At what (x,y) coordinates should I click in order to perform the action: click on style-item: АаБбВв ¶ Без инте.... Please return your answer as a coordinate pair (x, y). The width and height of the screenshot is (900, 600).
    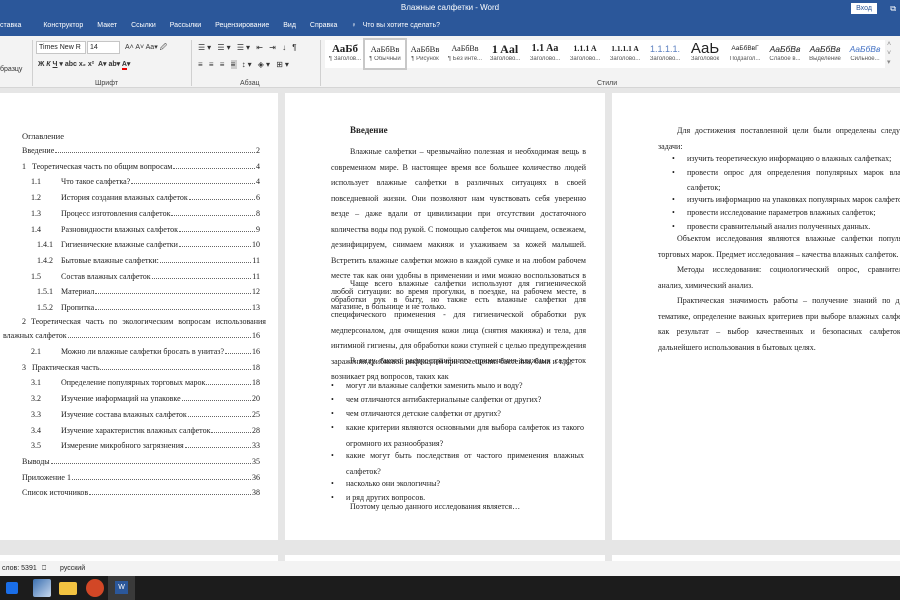
    Looking at the image, I should click on (465, 54).